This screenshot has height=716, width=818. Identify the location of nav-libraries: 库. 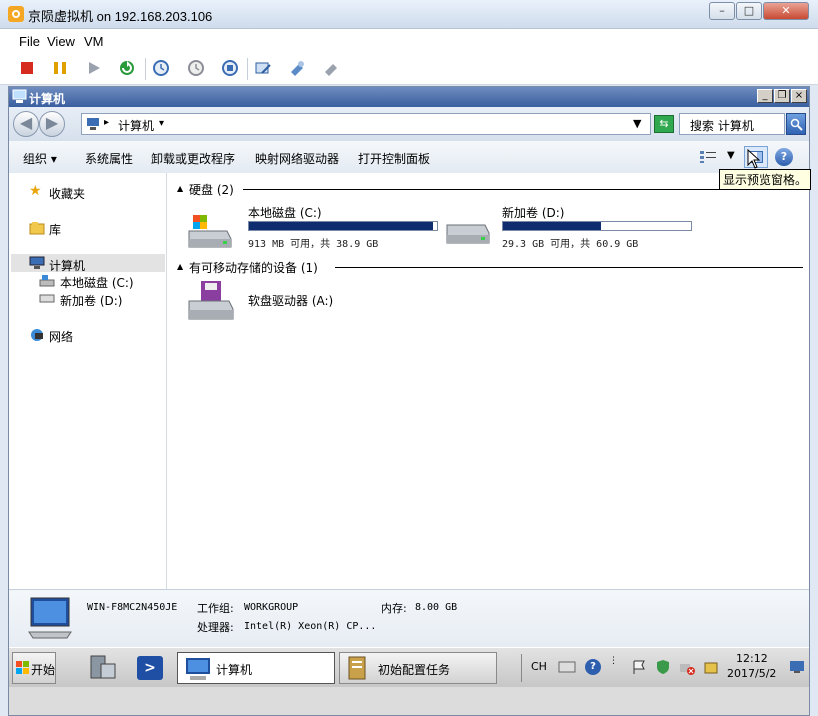
(55, 229).